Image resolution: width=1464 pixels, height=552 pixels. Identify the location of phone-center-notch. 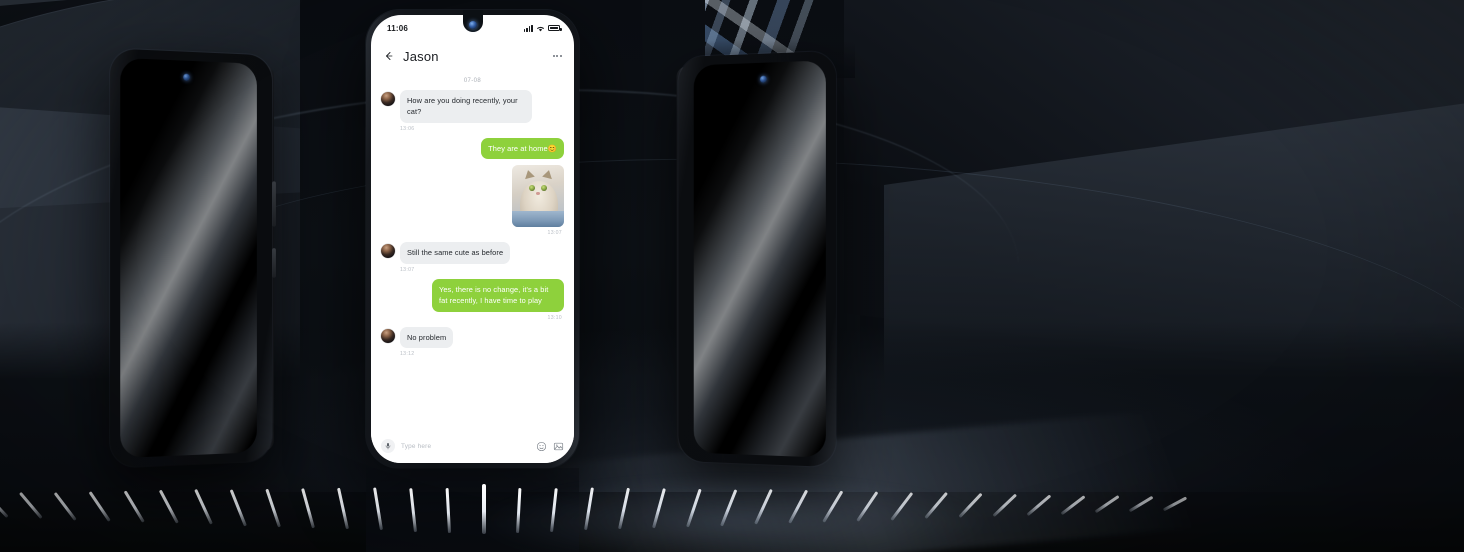
(472, 21).